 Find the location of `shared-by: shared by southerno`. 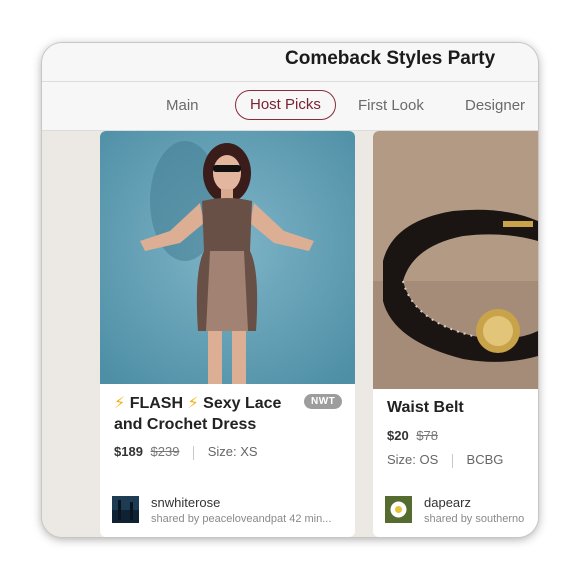

shared-by: shared by southerno is located at coordinates (474, 519).